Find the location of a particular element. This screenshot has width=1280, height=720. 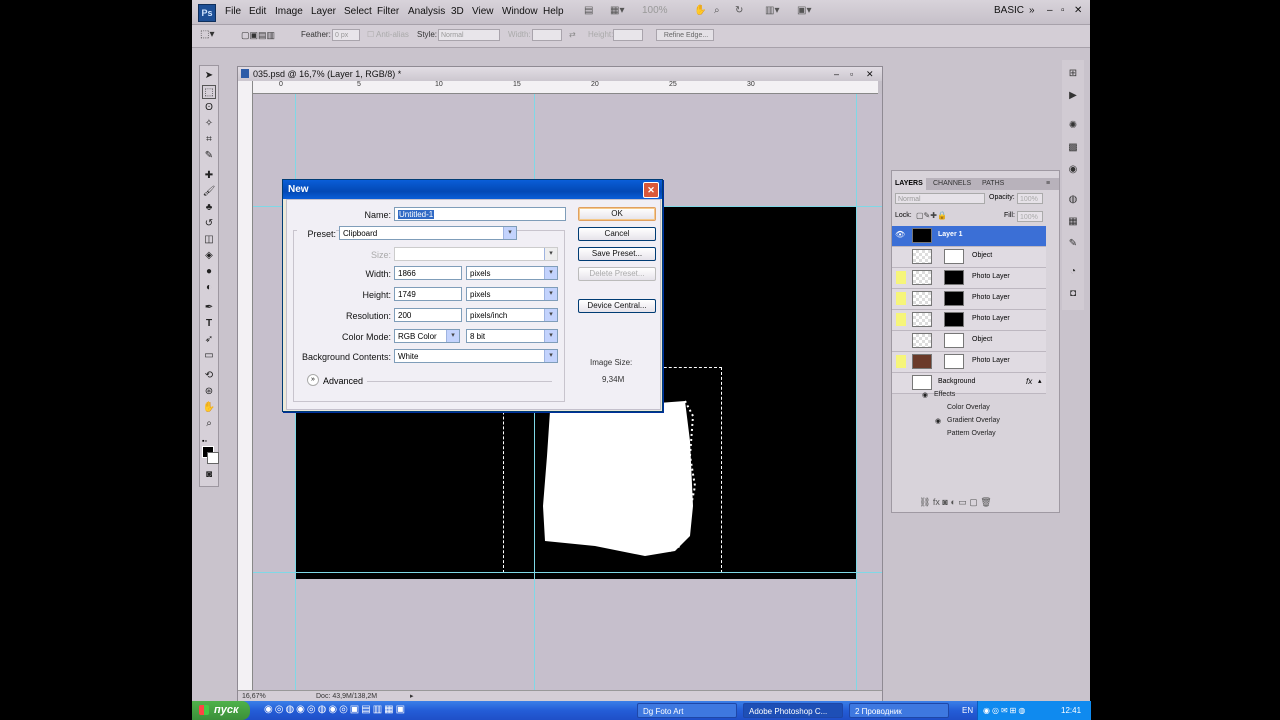

quick-launch-icons: ◉◎◍◉◎◍◉◎▣▤▥▦▣ is located at coordinates (335, 709).